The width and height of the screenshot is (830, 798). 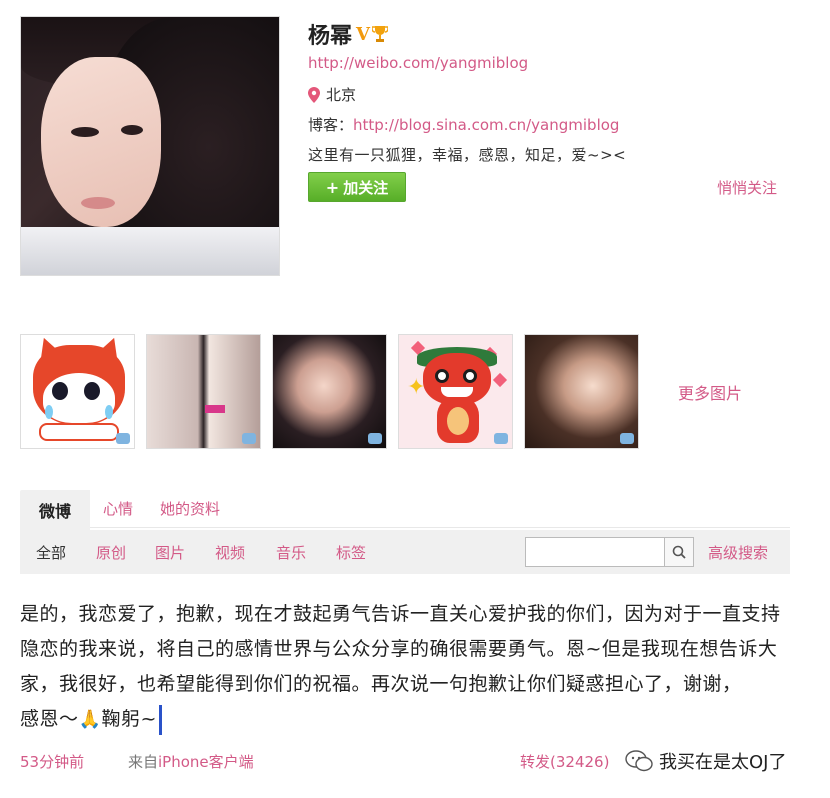 I want to click on profile-name: 杨幂 V, so click(x=348, y=34).